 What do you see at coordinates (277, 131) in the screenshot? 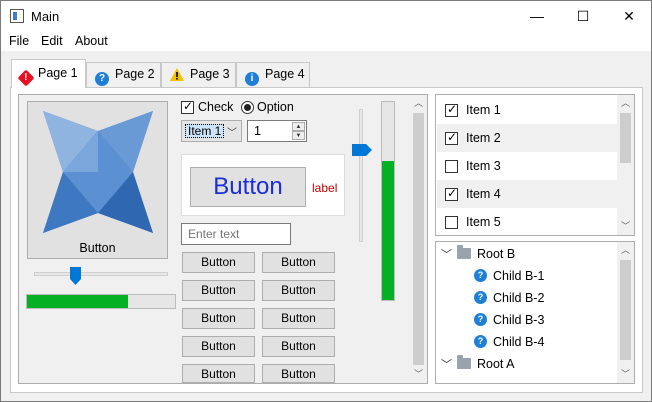
I see `spin-box: 1 ▲ ▼` at bounding box center [277, 131].